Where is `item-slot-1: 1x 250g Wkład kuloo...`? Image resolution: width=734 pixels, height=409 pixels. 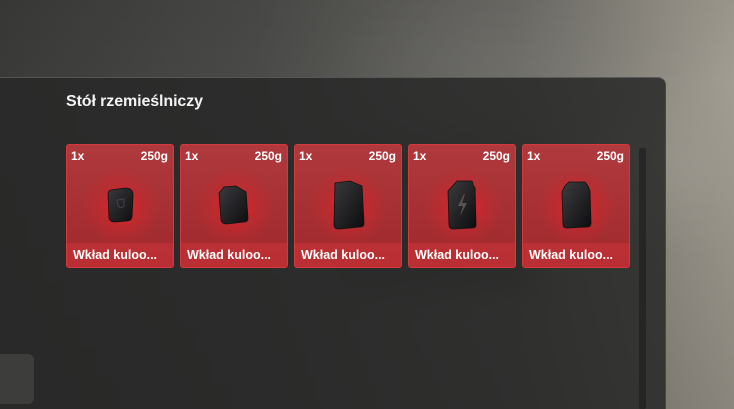 item-slot-1: 1x 250g Wkład kuloo... is located at coordinates (120, 206).